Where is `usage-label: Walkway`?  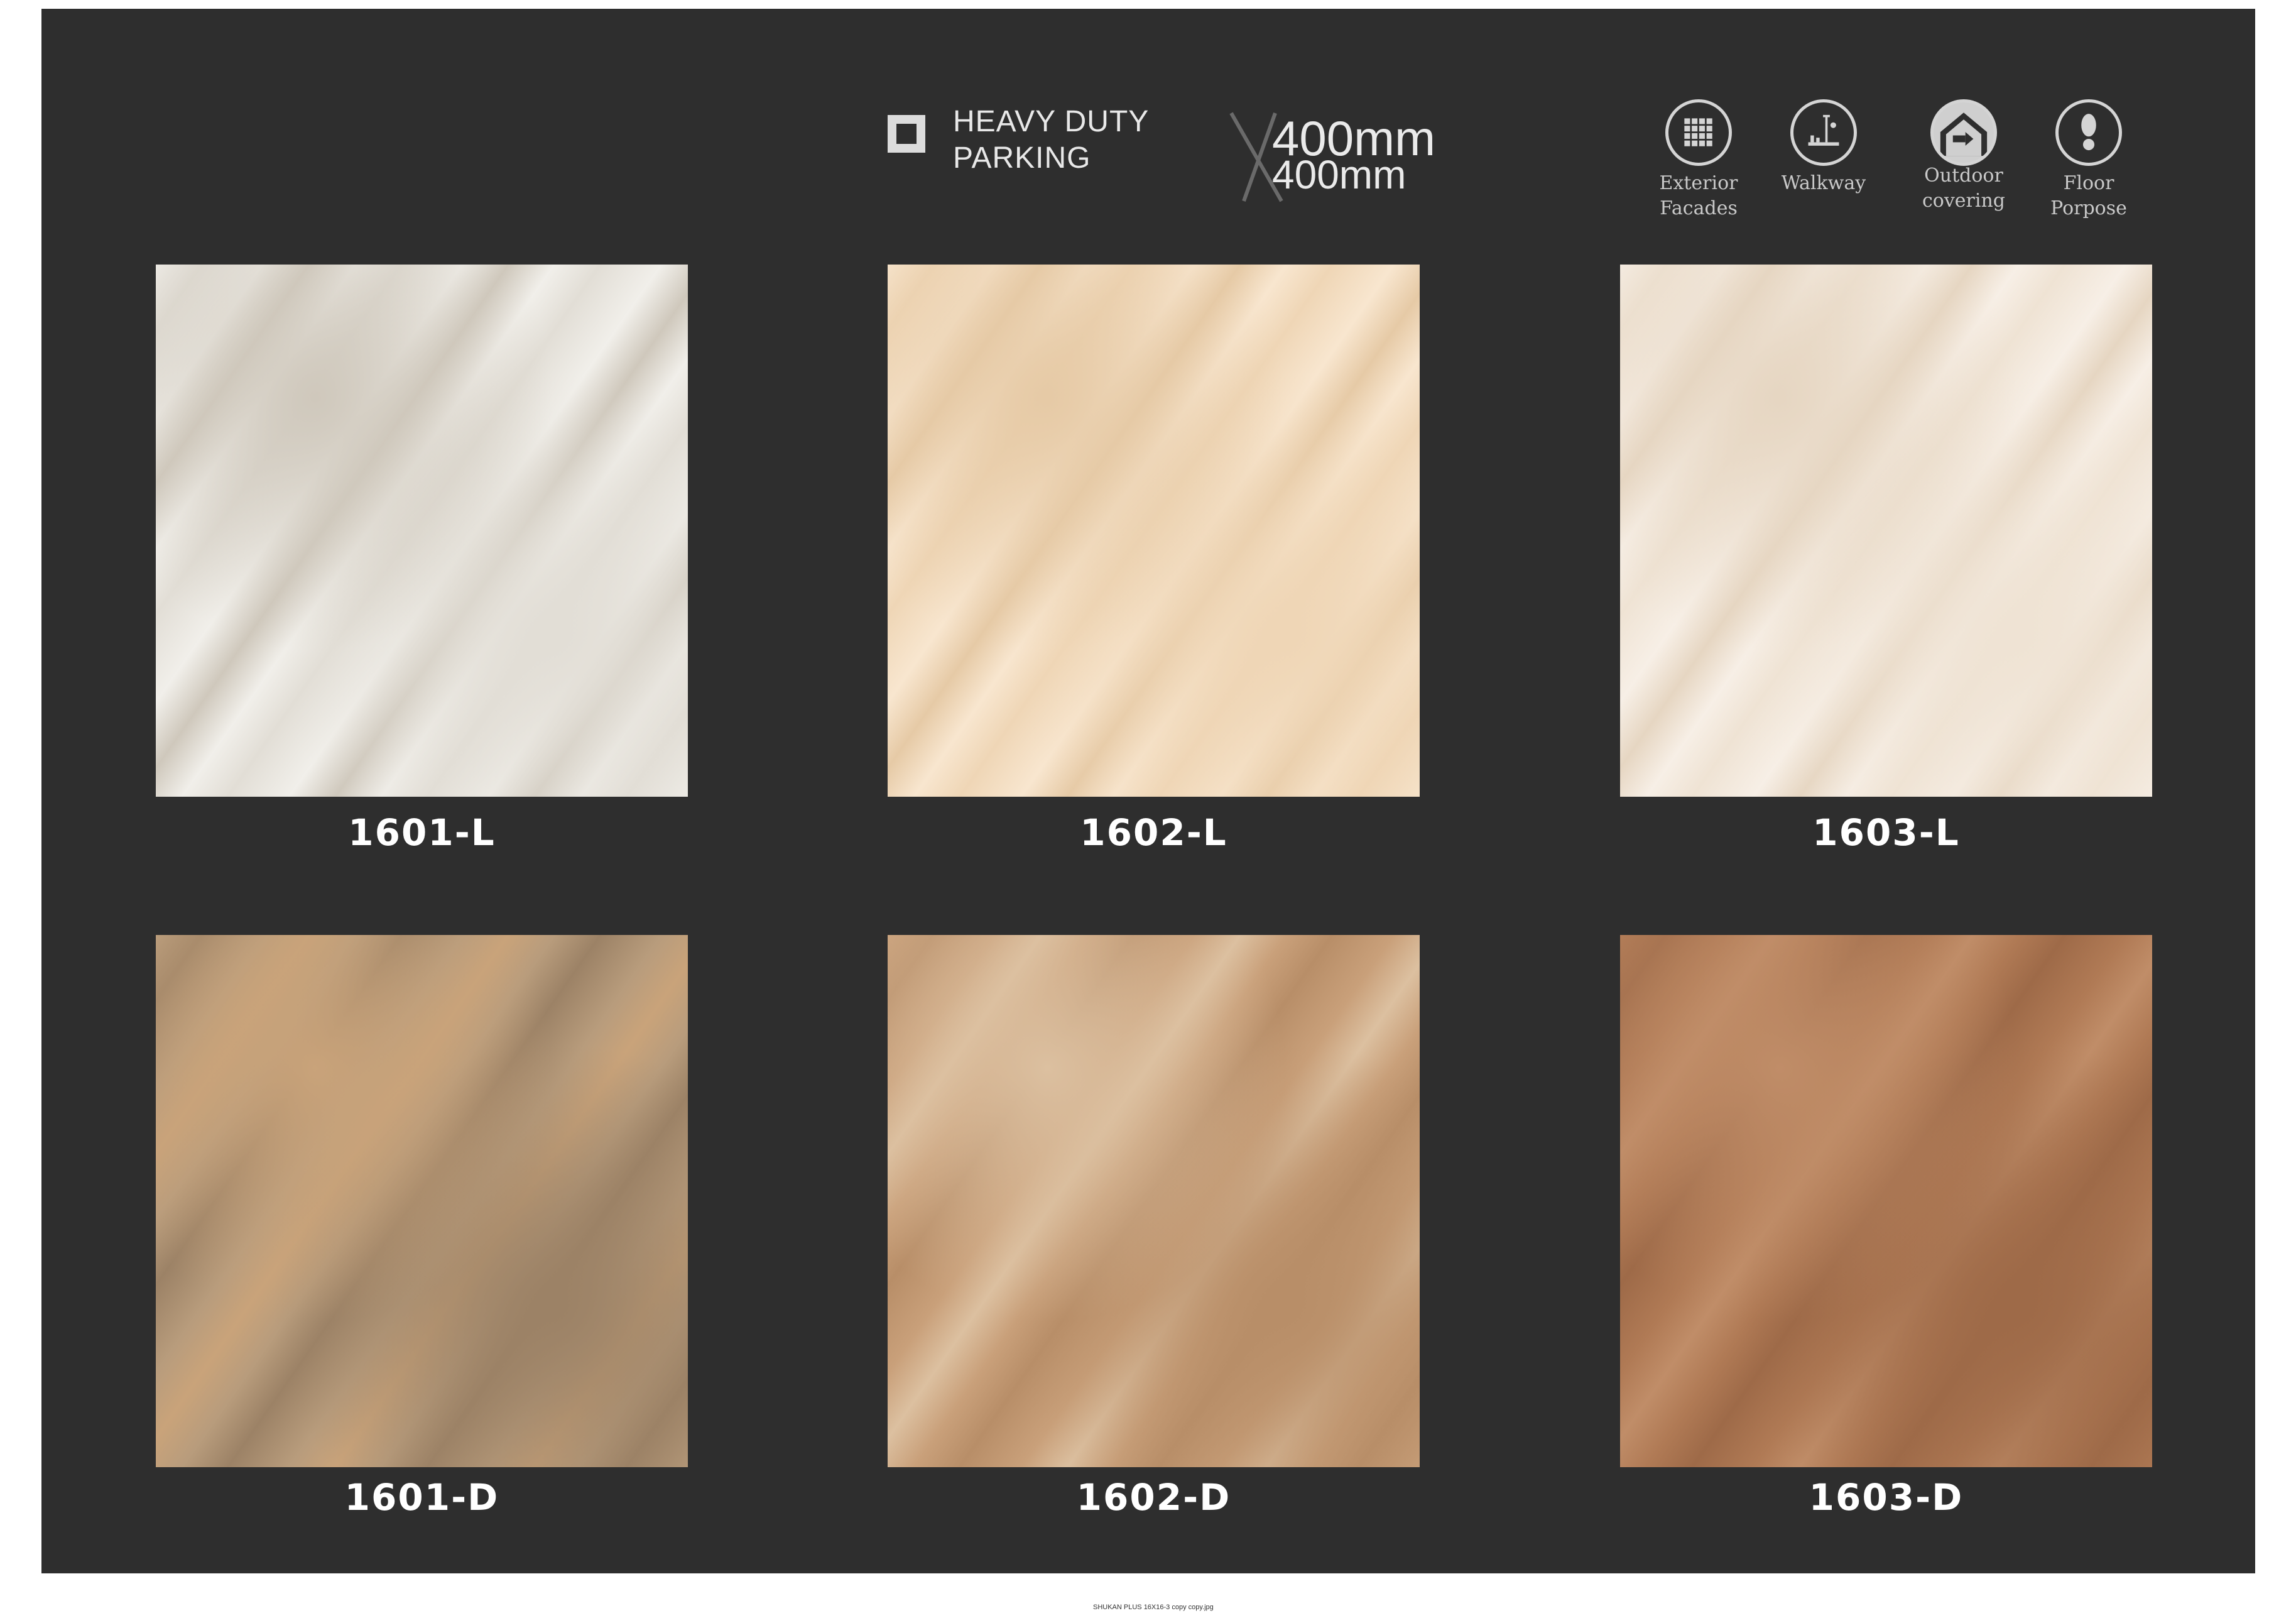 usage-label: Walkway is located at coordinates (1823, 183).